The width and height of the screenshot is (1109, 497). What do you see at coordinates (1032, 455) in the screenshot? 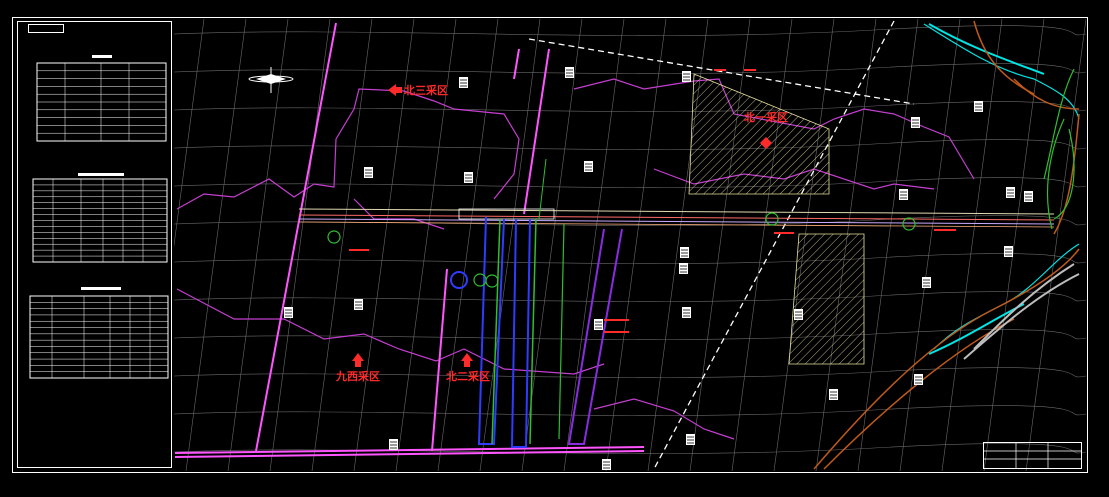
I see `title-block` at bounding box center [1032, 455].